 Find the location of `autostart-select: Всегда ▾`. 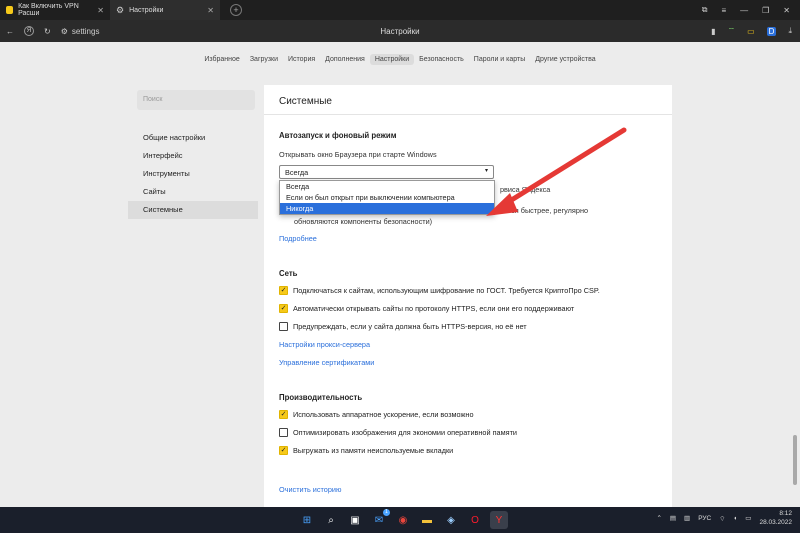

autostart-select: Всегда ▾ is located at coordinates (386, 172).